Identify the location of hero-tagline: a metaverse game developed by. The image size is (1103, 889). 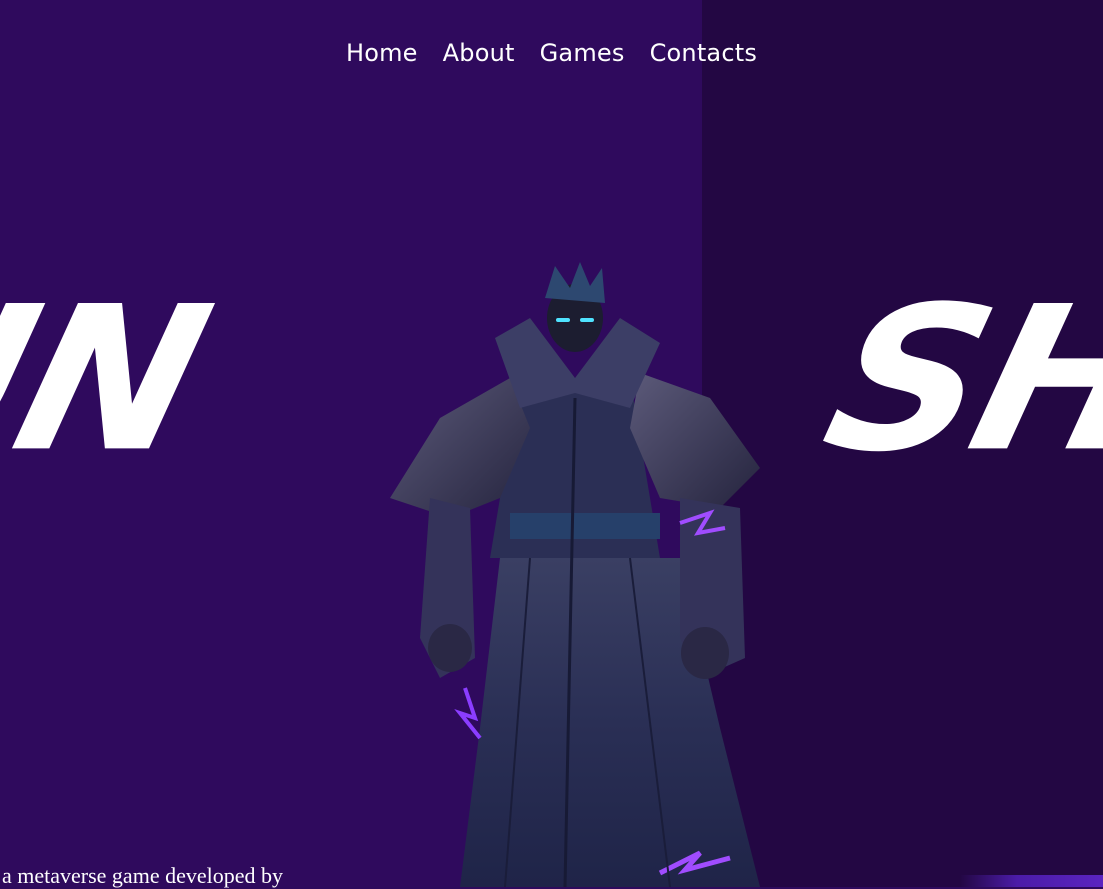
(142, 875).